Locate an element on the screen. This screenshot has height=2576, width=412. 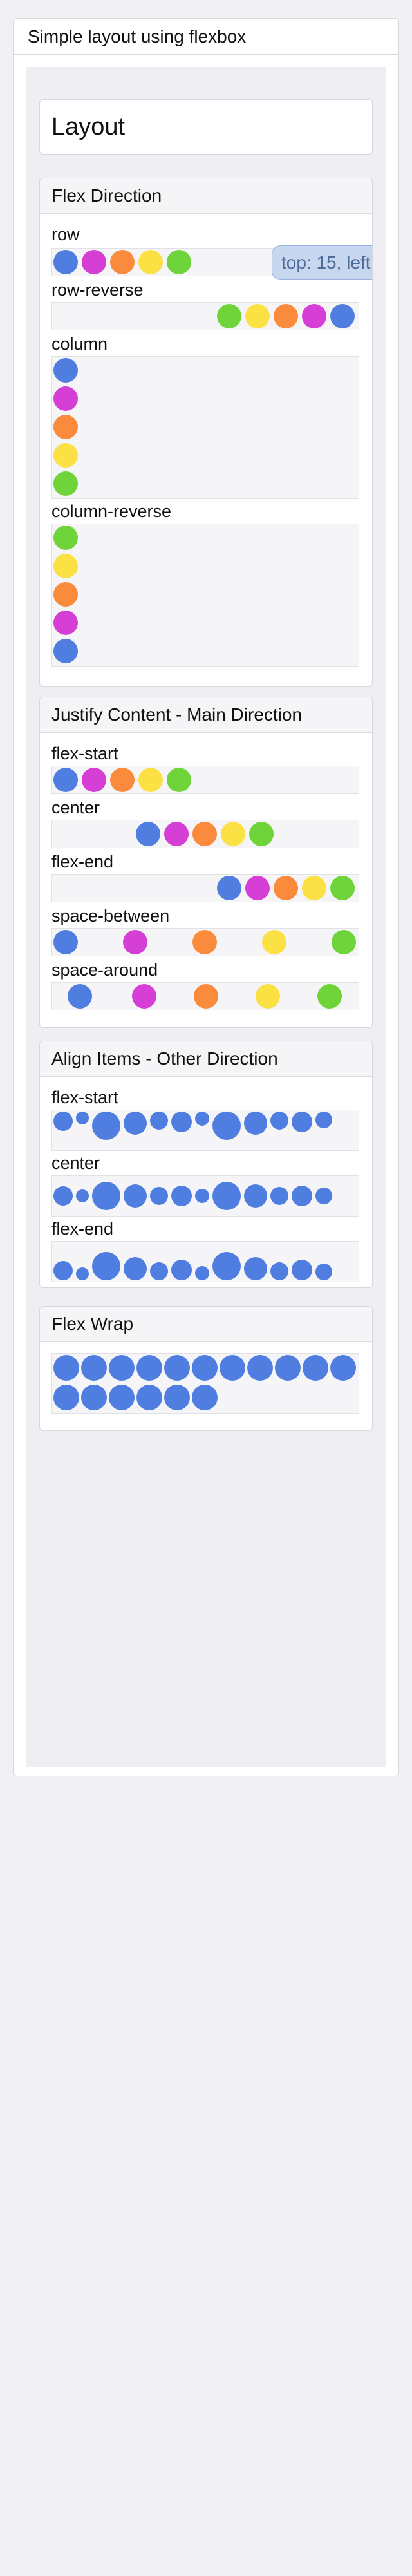
layout-title-card: Layout is located at coordinates (206, 127).